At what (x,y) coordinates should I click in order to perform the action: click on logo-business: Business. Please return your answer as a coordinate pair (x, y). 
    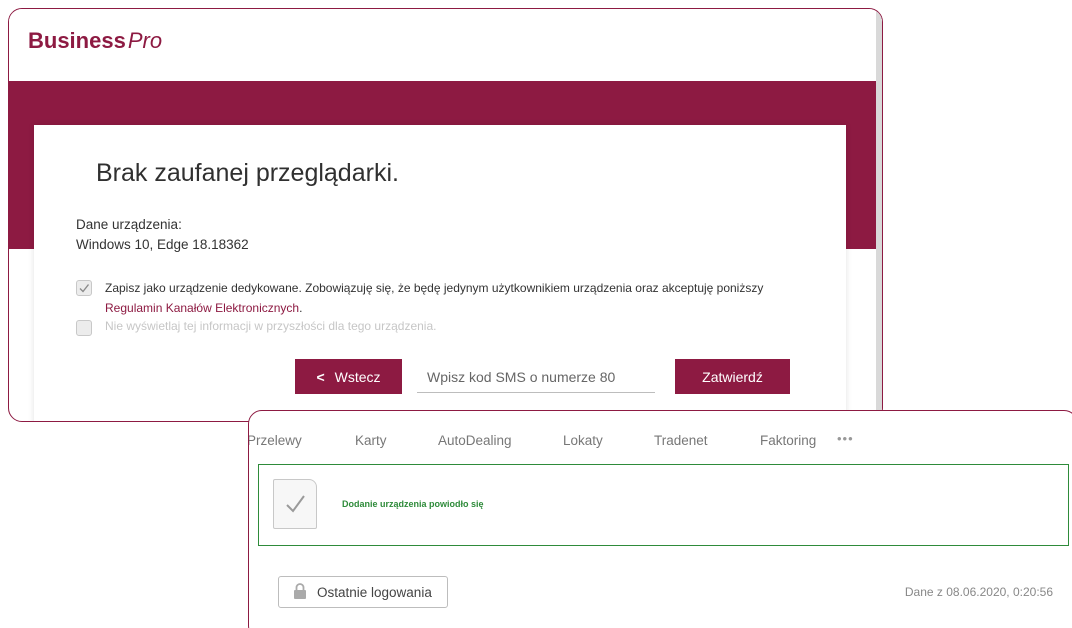
    Looking at the image, I should click on (77, 40).